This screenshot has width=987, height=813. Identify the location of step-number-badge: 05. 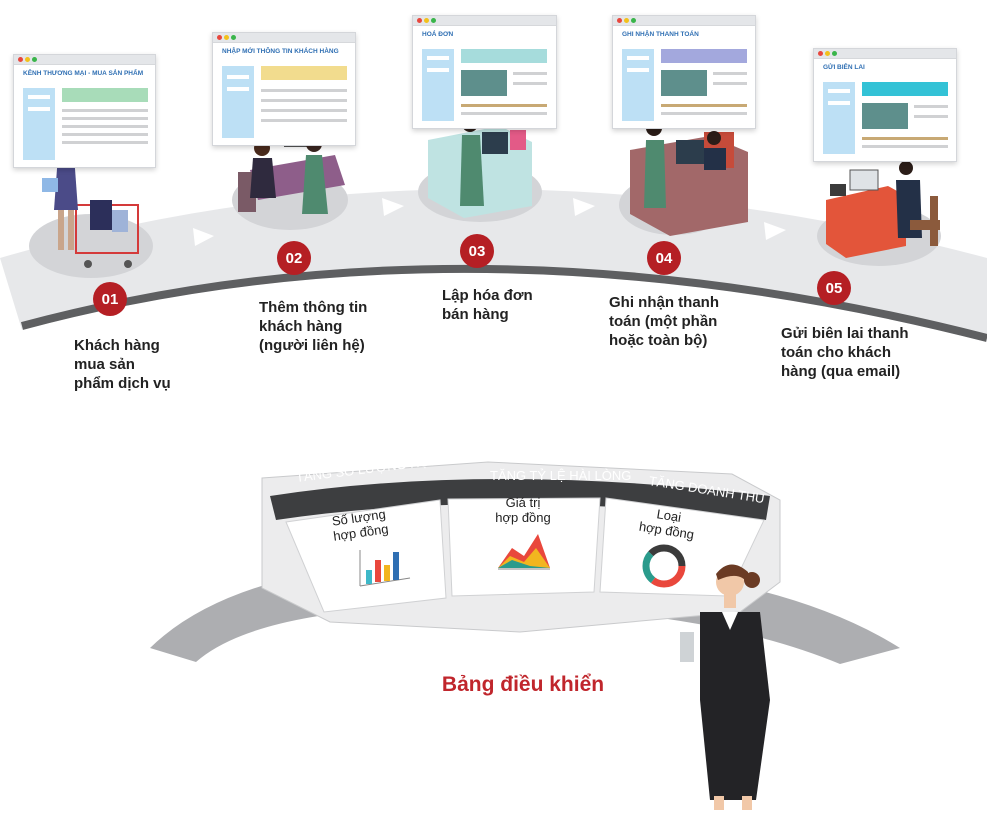
(834, 288).